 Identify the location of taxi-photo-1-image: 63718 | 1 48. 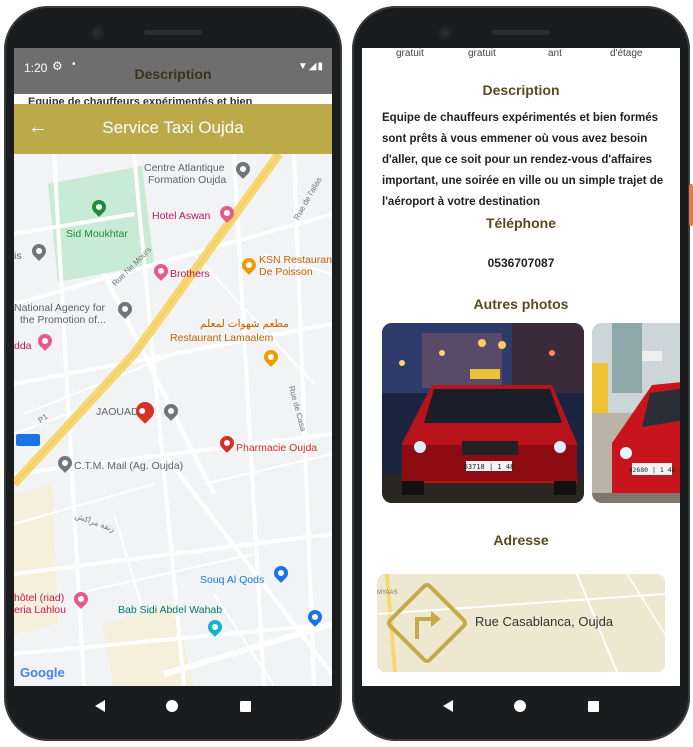
(483, 413).